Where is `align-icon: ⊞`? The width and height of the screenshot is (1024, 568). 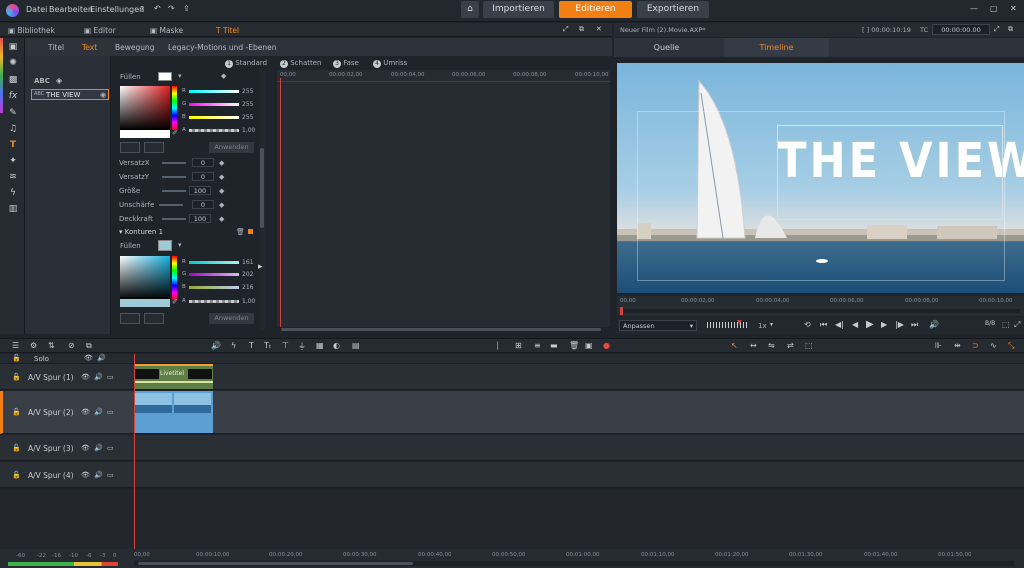 align-icon: ⊞ is located at coordinates (518, 345).